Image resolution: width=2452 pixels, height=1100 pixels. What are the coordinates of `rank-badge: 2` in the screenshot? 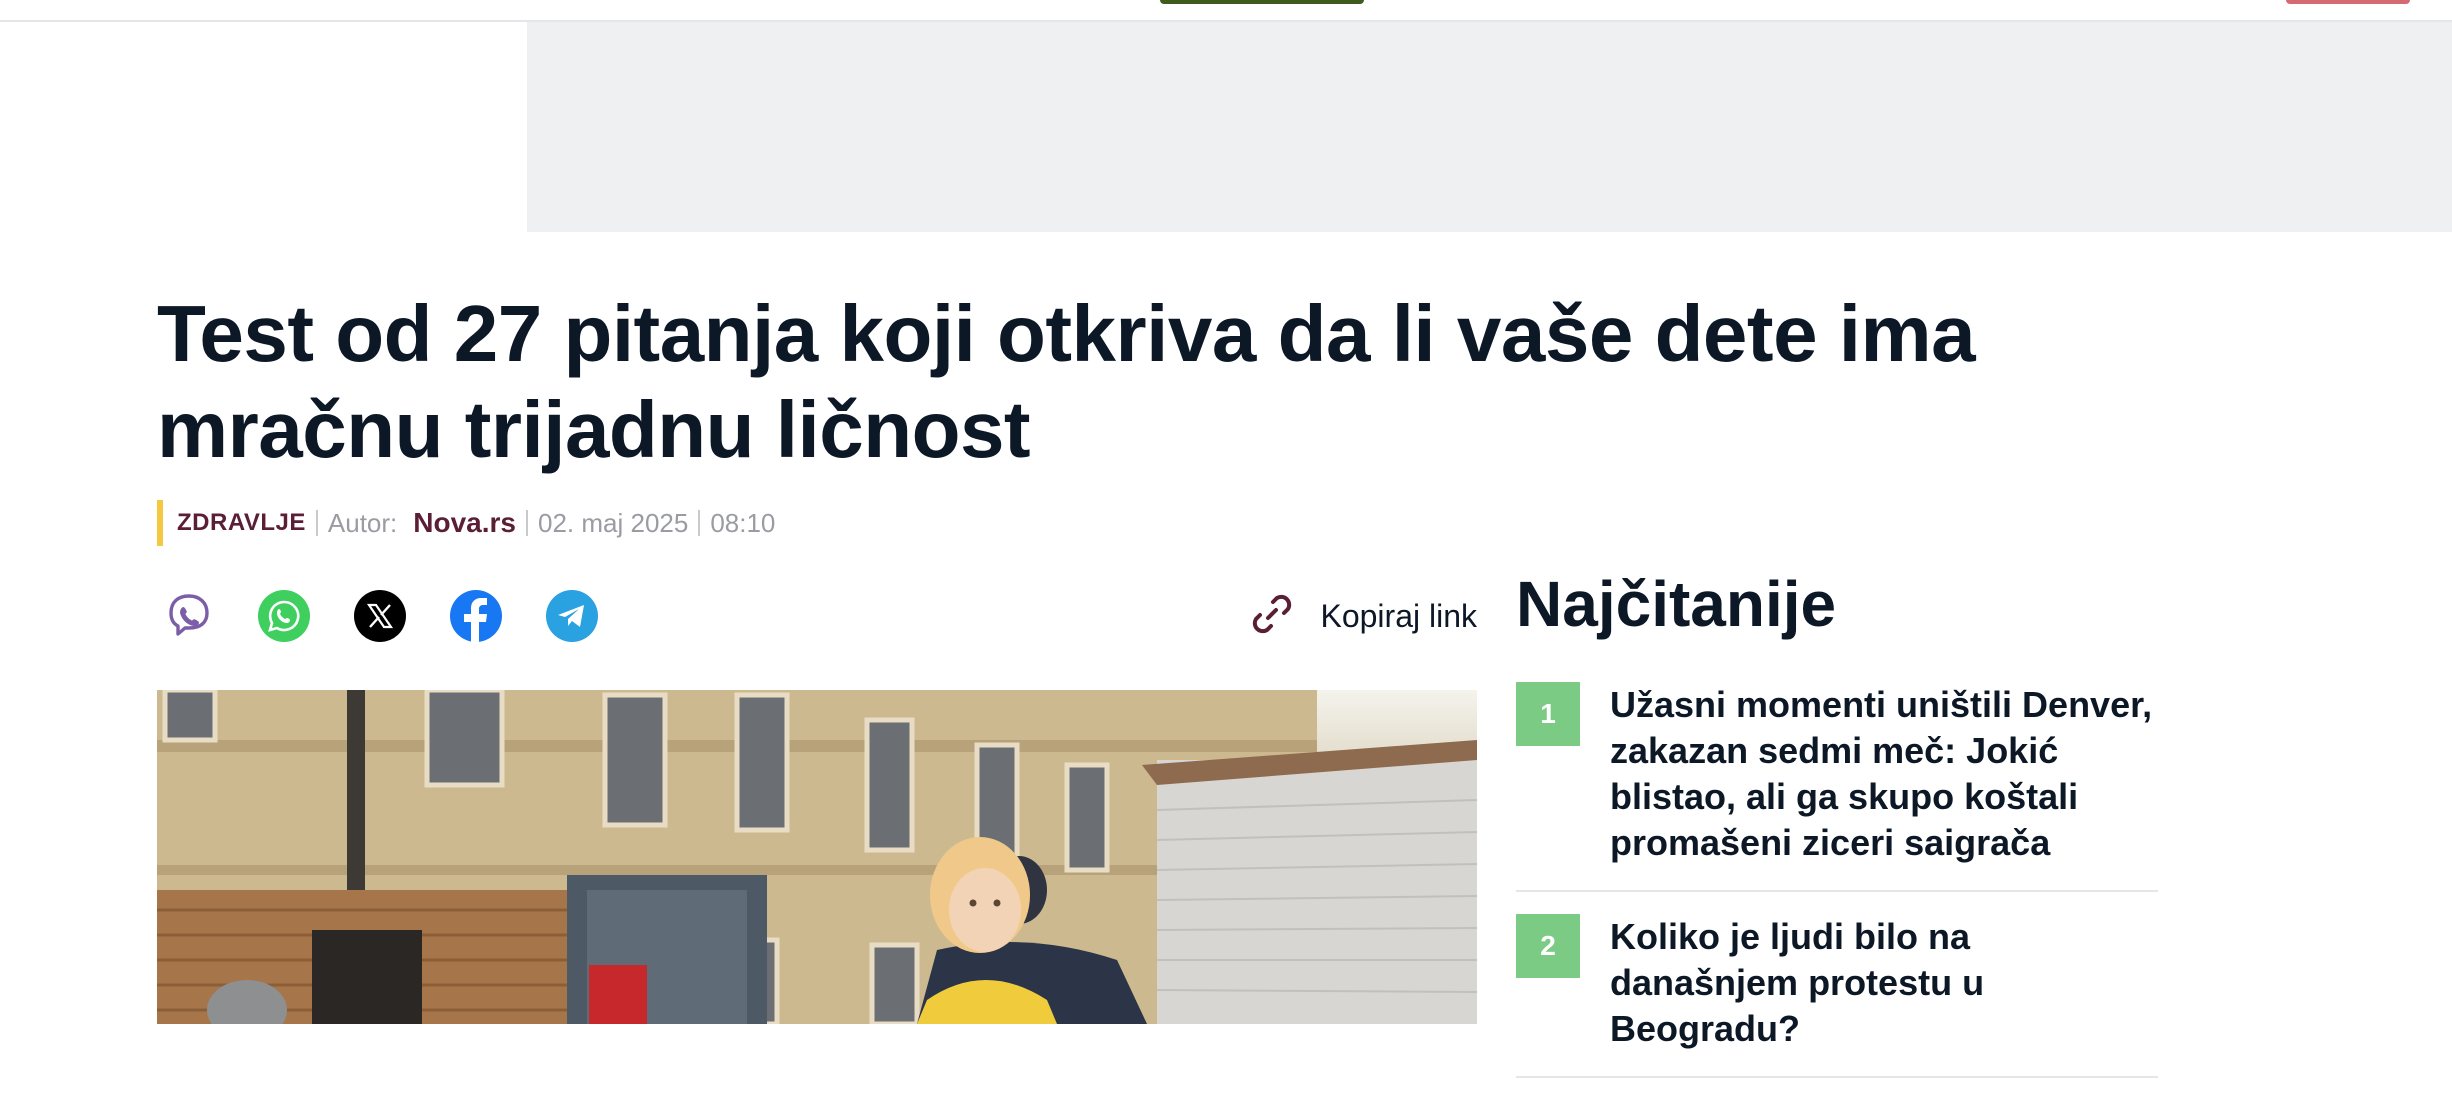 It's located at (1548, 946).